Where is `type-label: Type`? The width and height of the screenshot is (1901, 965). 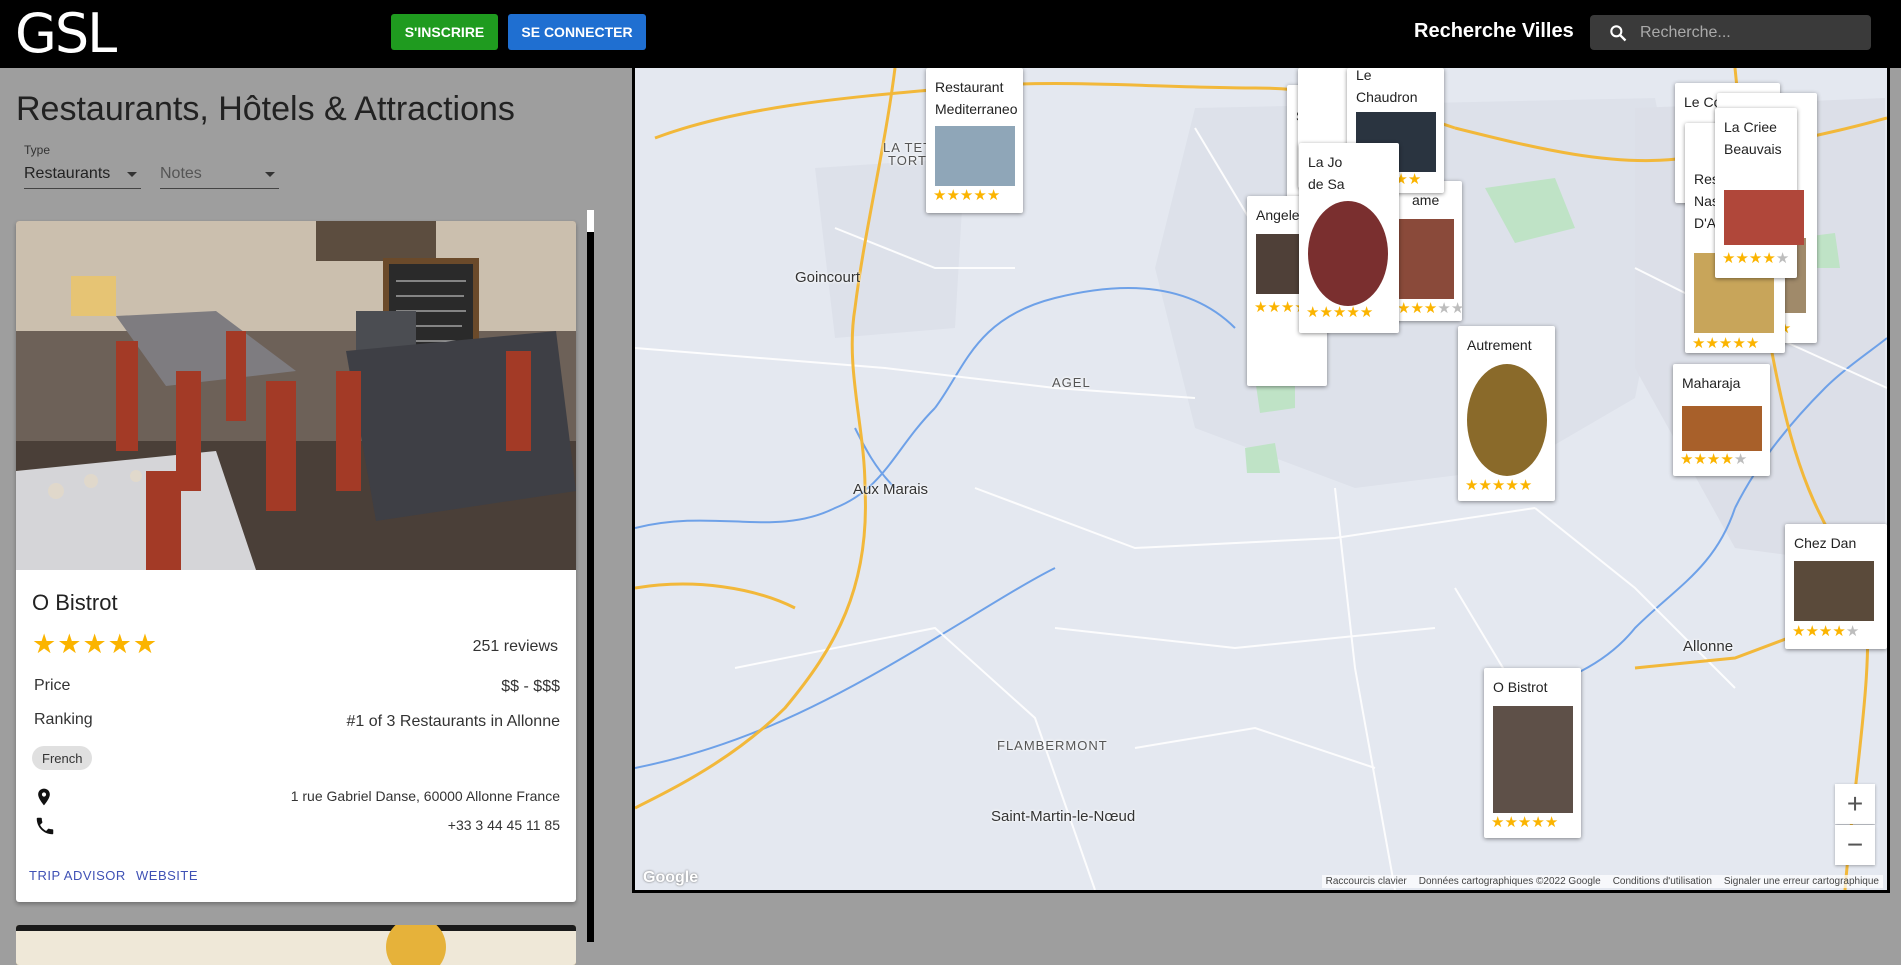
type-label: Type is located at coordinates (37, 150).